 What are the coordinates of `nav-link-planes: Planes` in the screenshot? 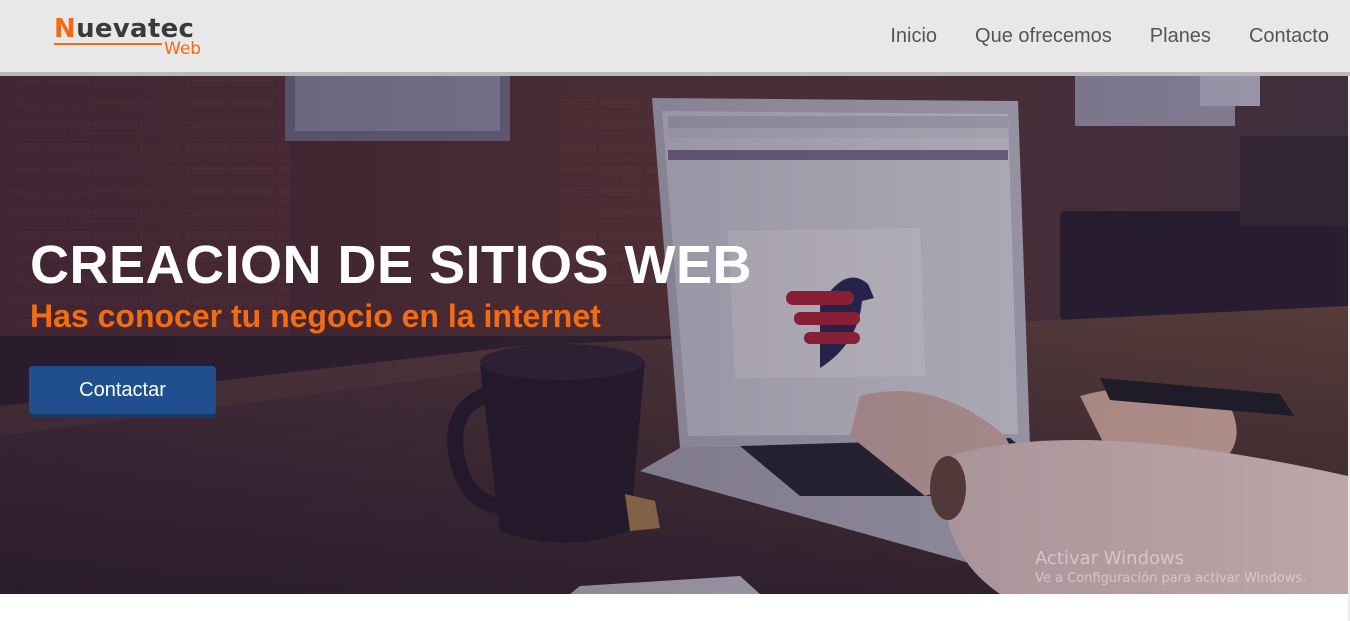 It's located at (1180, 36).